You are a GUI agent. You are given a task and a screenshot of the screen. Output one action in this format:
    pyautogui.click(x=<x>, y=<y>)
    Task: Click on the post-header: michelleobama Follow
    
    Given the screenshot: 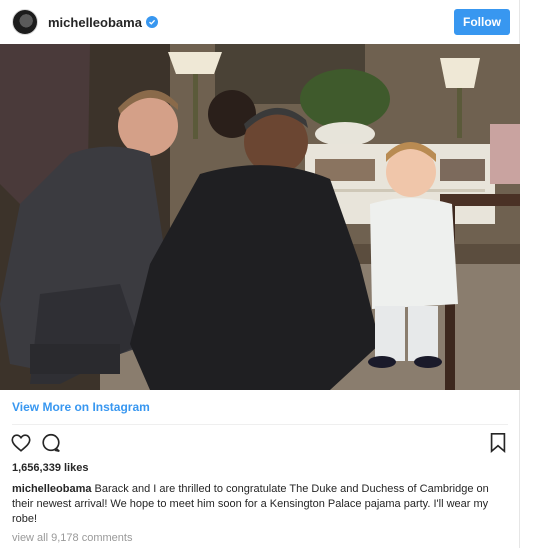 What is the action you would take?
    pyautogui.click(x=260, y=22)
    